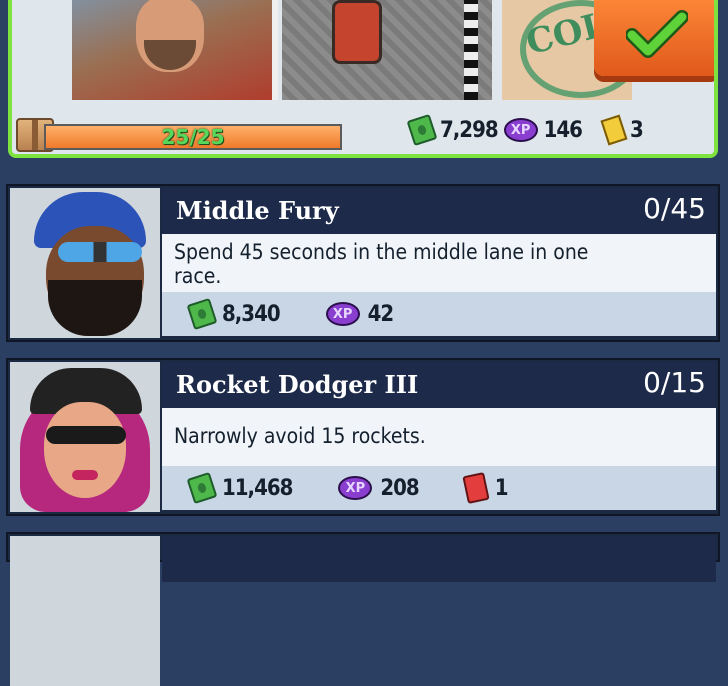 The height and width of the screenshot is (686, 728). Describe the element at coordinates (439, 559) in the screenshot. I see `mission-title-bar` at that location.